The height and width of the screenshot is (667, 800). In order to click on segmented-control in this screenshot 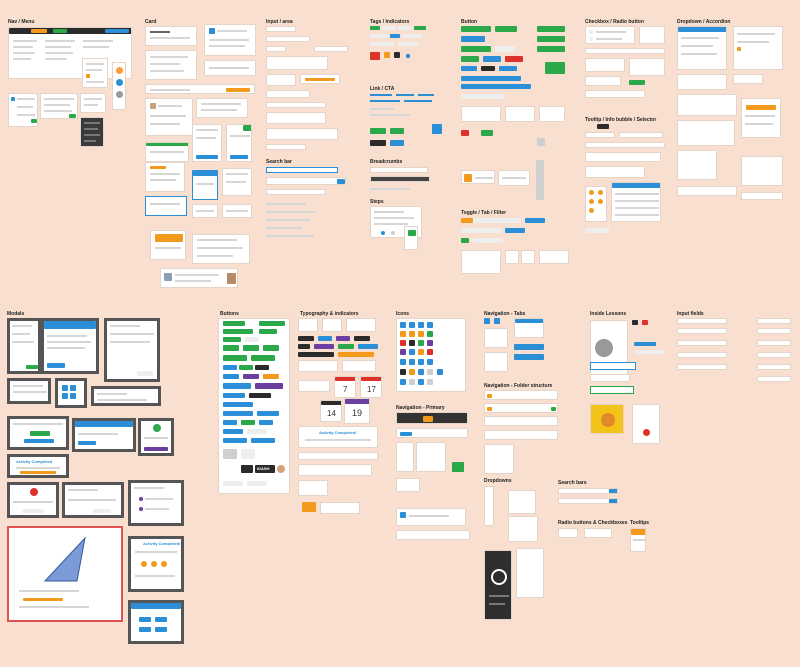, I will do `click(488, 240)`.